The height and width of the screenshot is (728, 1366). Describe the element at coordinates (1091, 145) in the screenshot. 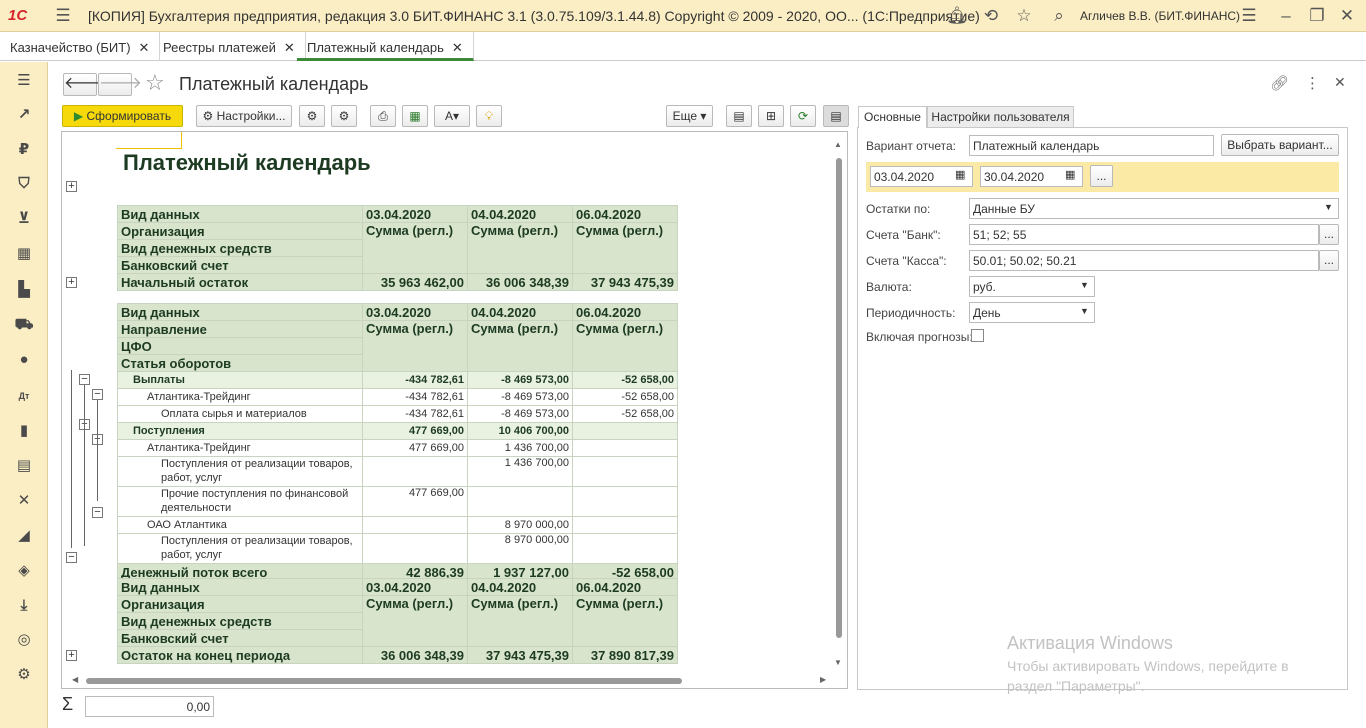

I see `variant-field: Платежный календарь` at that location.